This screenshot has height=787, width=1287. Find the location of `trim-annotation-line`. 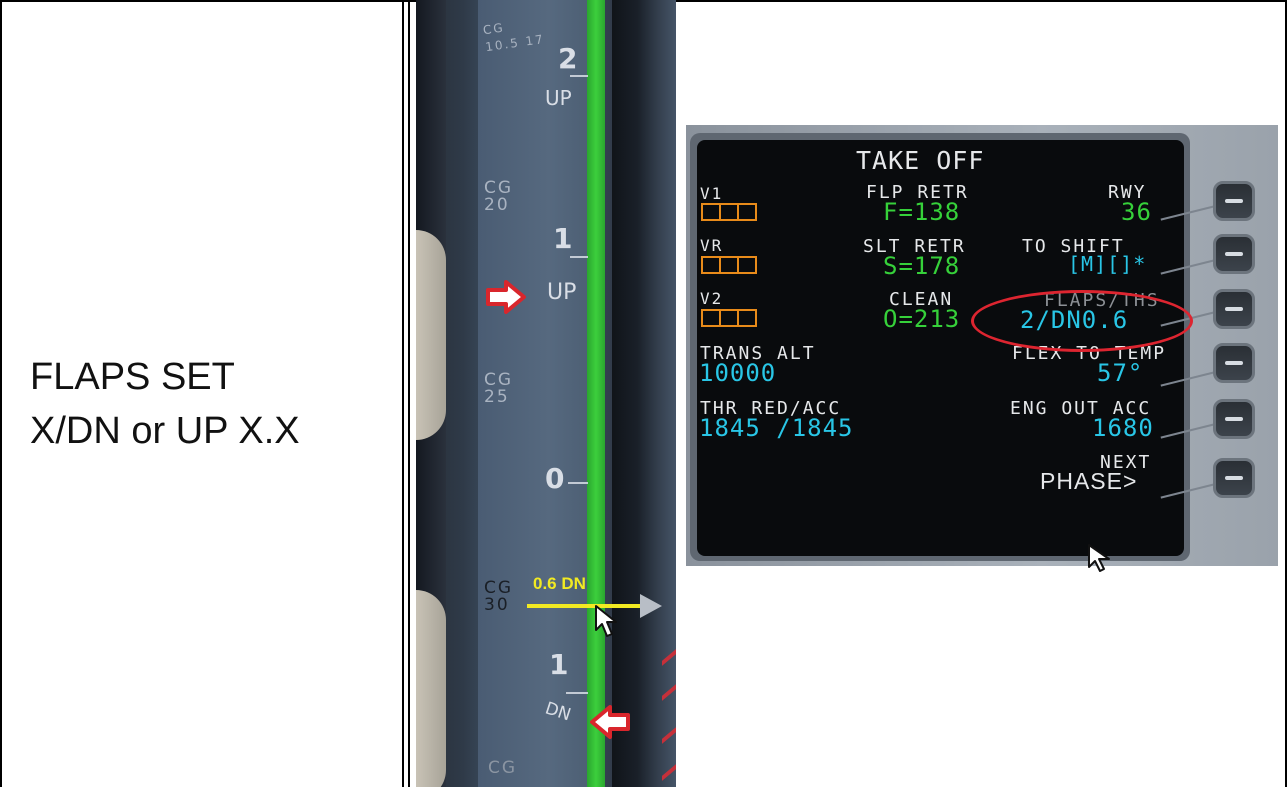

trim-annotation-line is located at coordinates (585, 606).